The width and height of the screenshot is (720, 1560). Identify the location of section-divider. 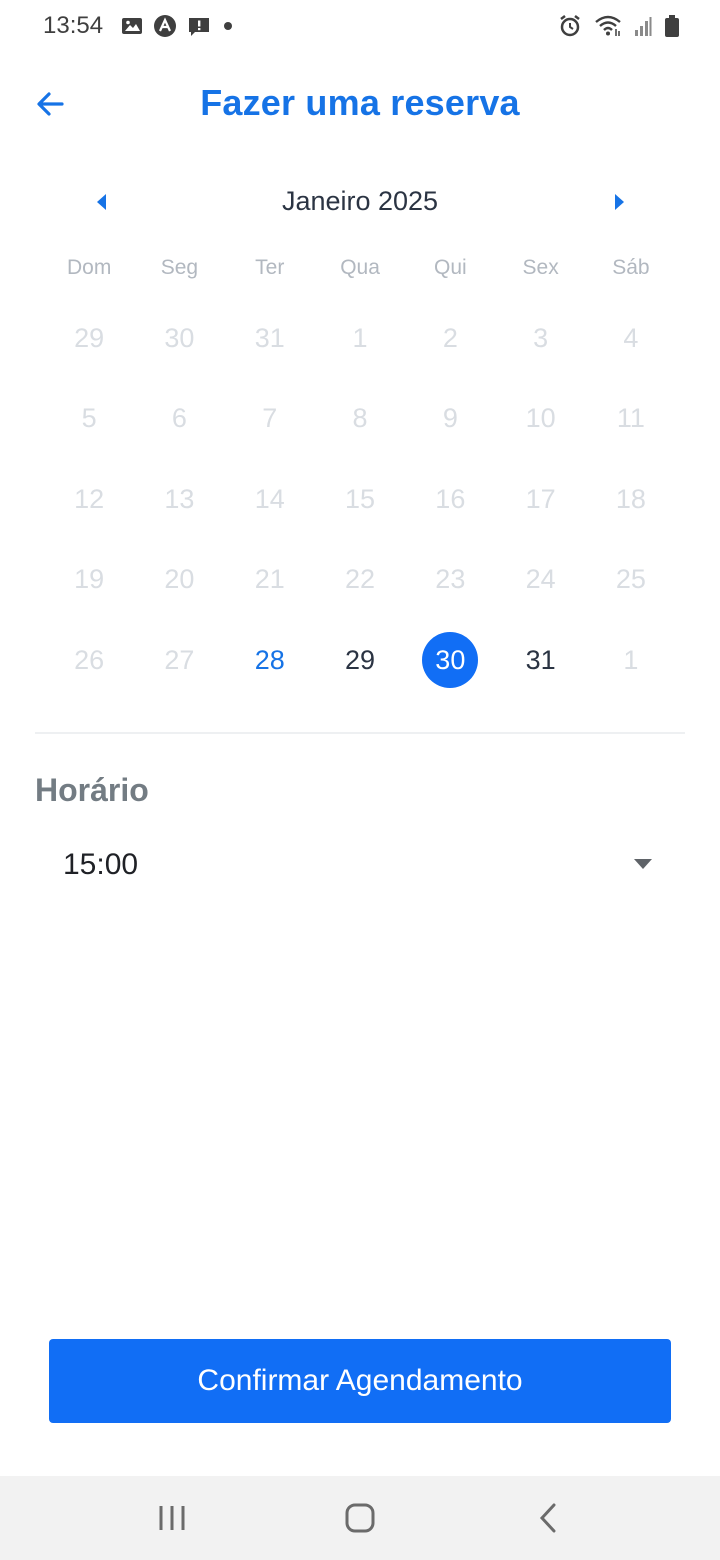
(360, 733).